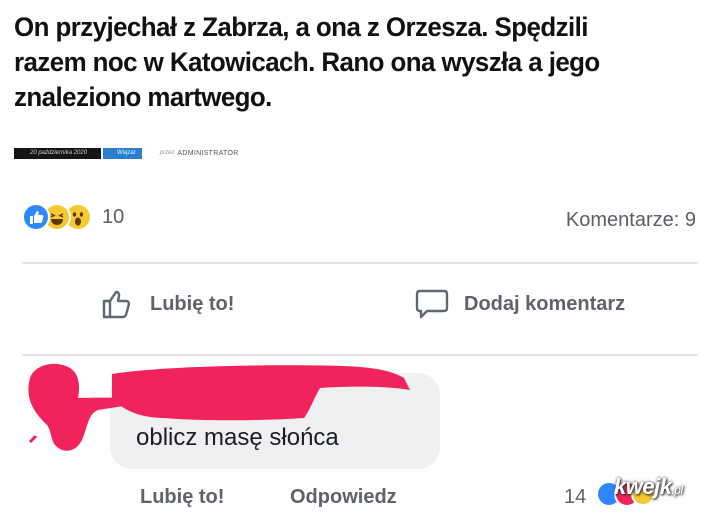 The width and height of the screenshot is (720, 513). I want to click on watermark-brand: kwejk, so click(643, 486).